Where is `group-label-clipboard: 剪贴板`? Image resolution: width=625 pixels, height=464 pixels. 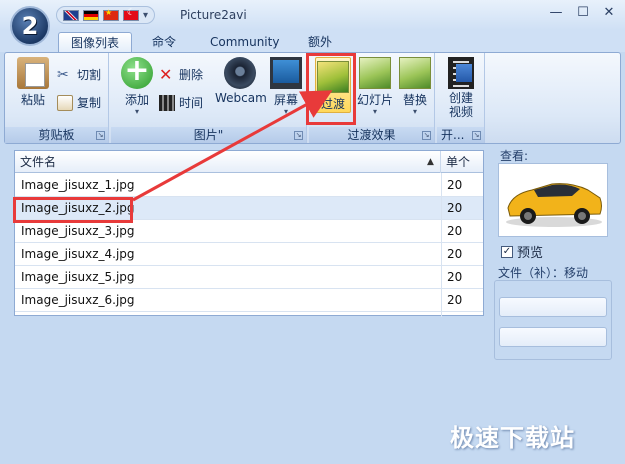 group-label-clipboard: 剪贴板 is located at coordinates (56, 135).